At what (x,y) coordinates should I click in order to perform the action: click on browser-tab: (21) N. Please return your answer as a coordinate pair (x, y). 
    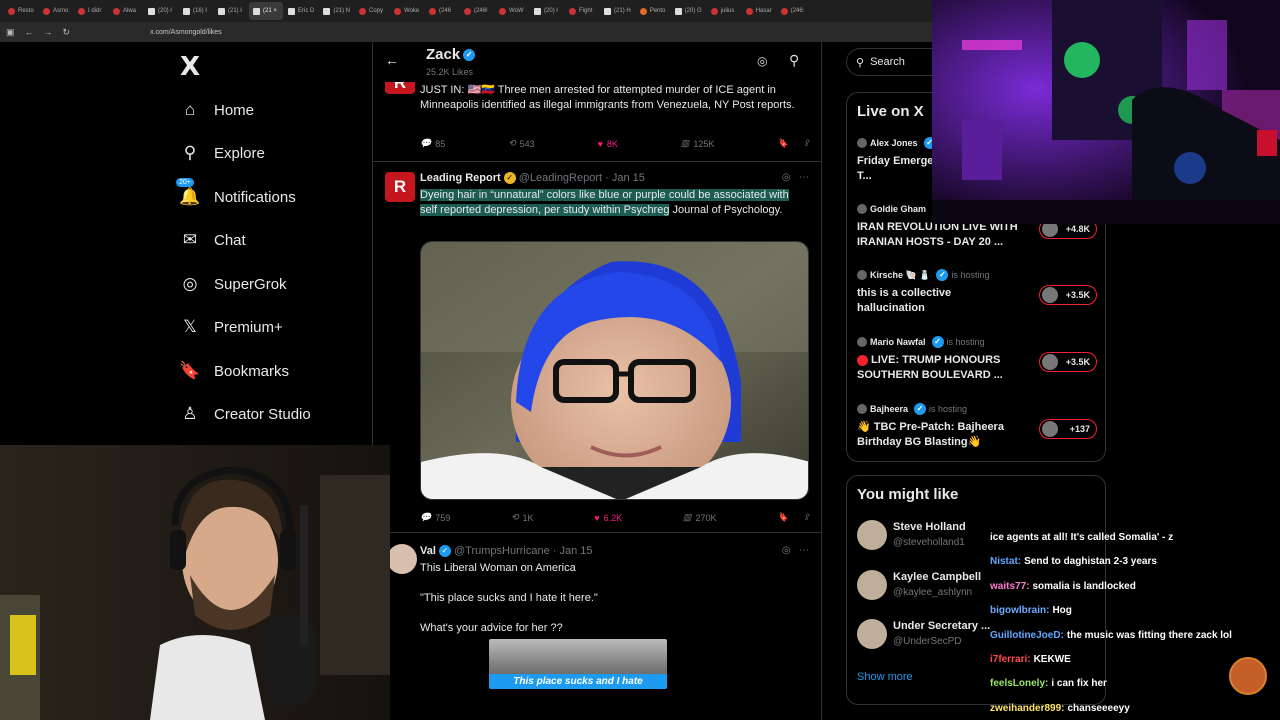
    Looking at the image, I should click on (336, 11).